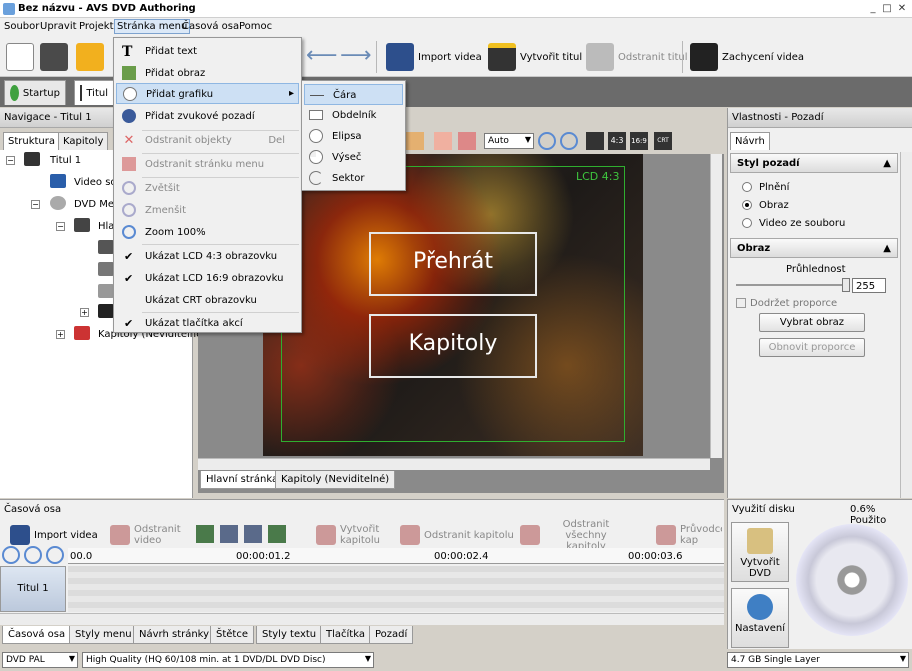 This screenshot has width=912, height=671. Describe the element at coordinates (457, 535) in the screenshot. I see `tl-delete-chapter-button: Odstranit kapitolu` at that location.